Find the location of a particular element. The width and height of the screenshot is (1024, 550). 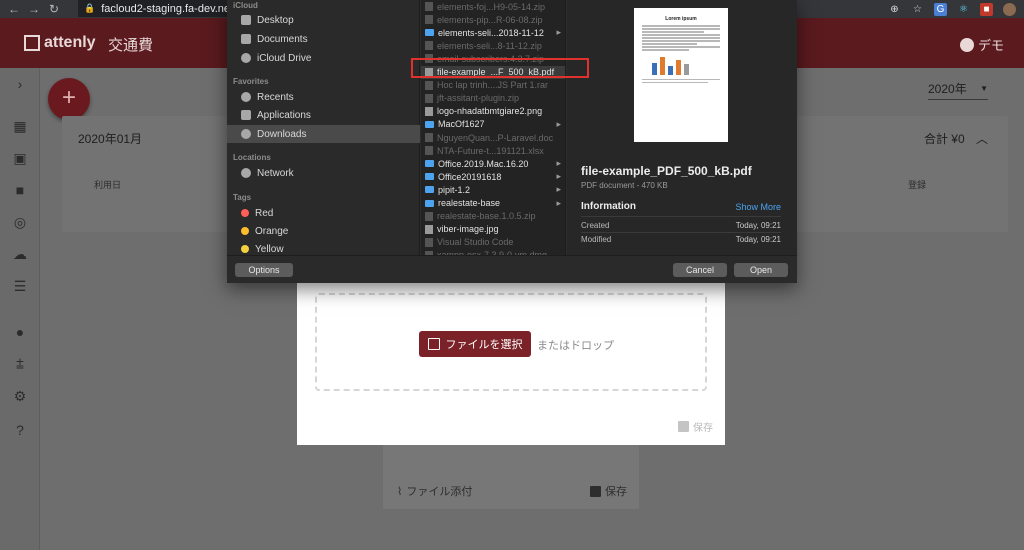

sidebar-item-downloads: Downloads is located at coordinates (323, 134).